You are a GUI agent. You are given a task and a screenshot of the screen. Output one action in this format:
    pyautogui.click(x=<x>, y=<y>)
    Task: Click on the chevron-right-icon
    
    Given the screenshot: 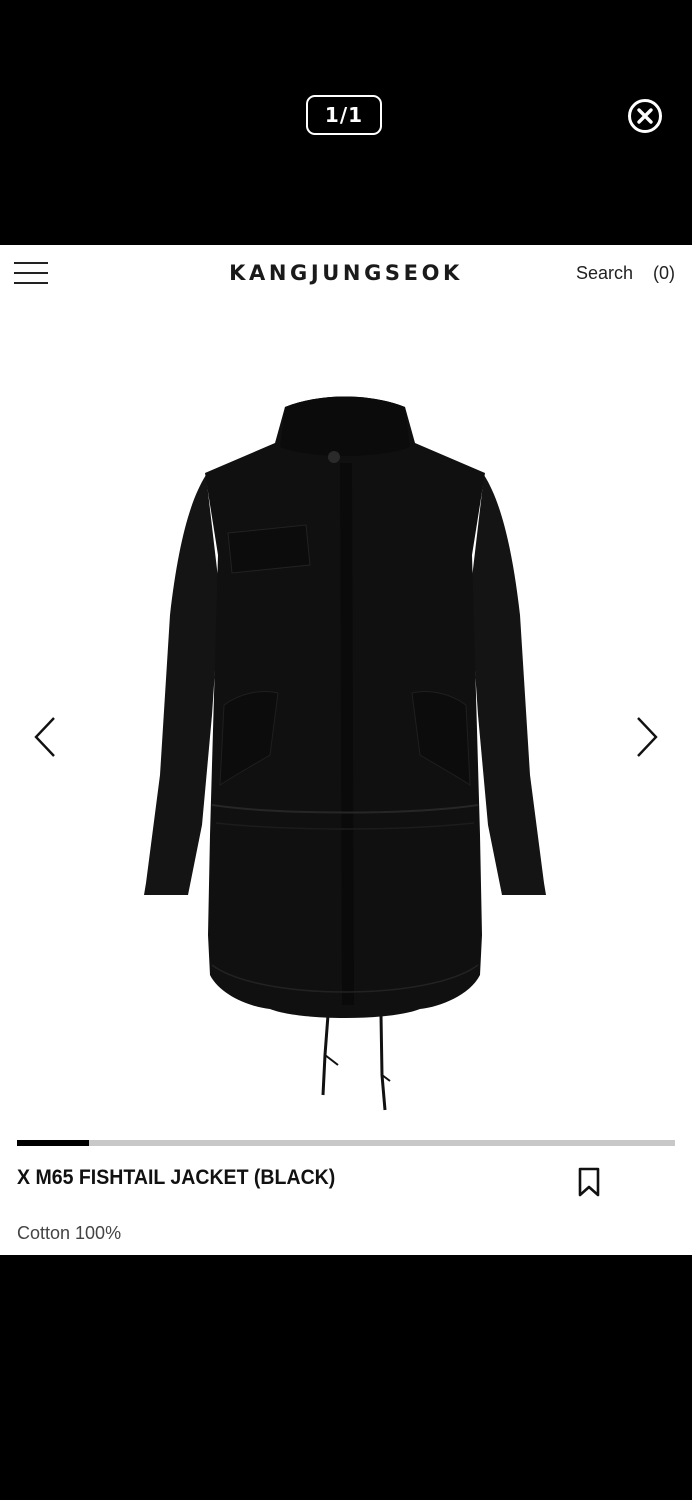 What is the action you would take?
    pyautogui.click(x=647, y=737)
    